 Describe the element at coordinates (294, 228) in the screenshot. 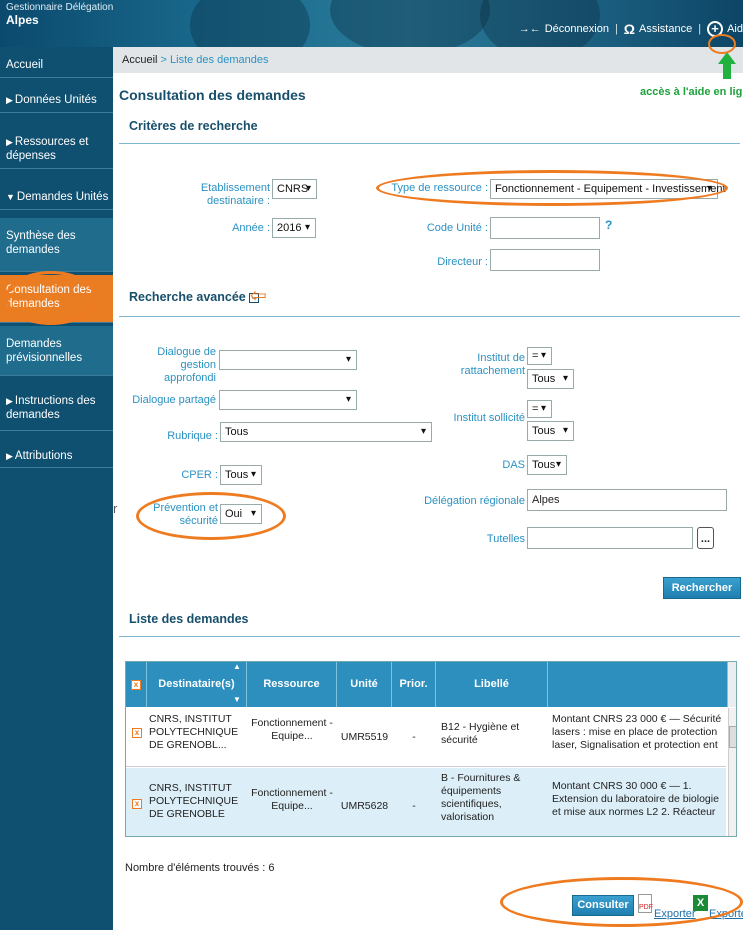

I see `annee-select: 2016` at that location.